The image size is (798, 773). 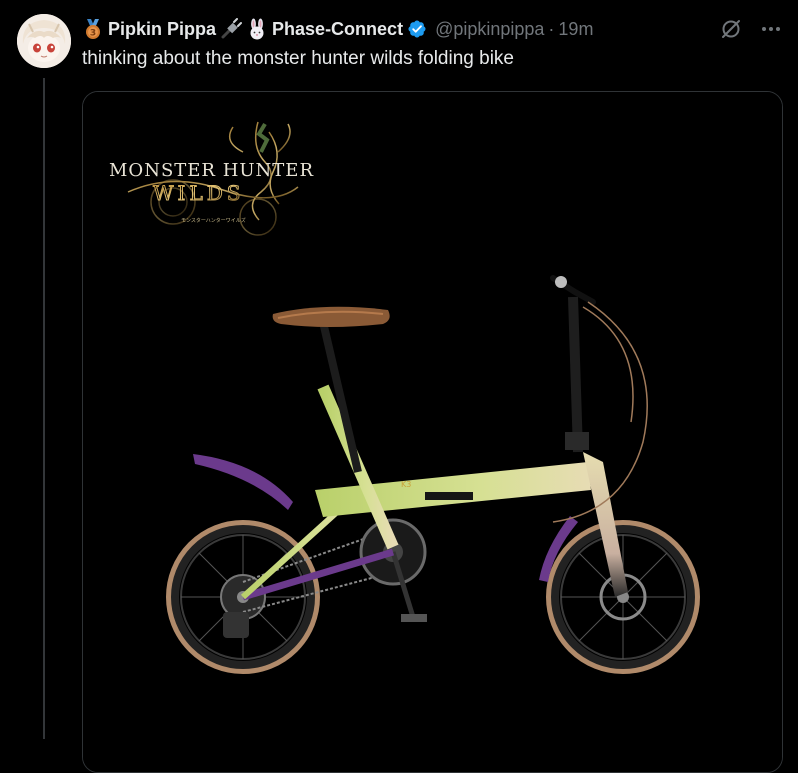 What do you see at coordinates (198, 193) in the screenshot?
I see `logo-subtitle-wilds: WILDS` at bounding box center [198, 193].